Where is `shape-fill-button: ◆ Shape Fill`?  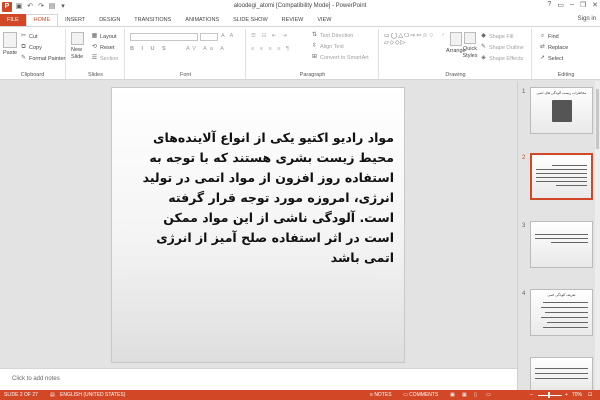
shape-fill-button: ◆ Shape Fill is located at coordinates (496, 36).